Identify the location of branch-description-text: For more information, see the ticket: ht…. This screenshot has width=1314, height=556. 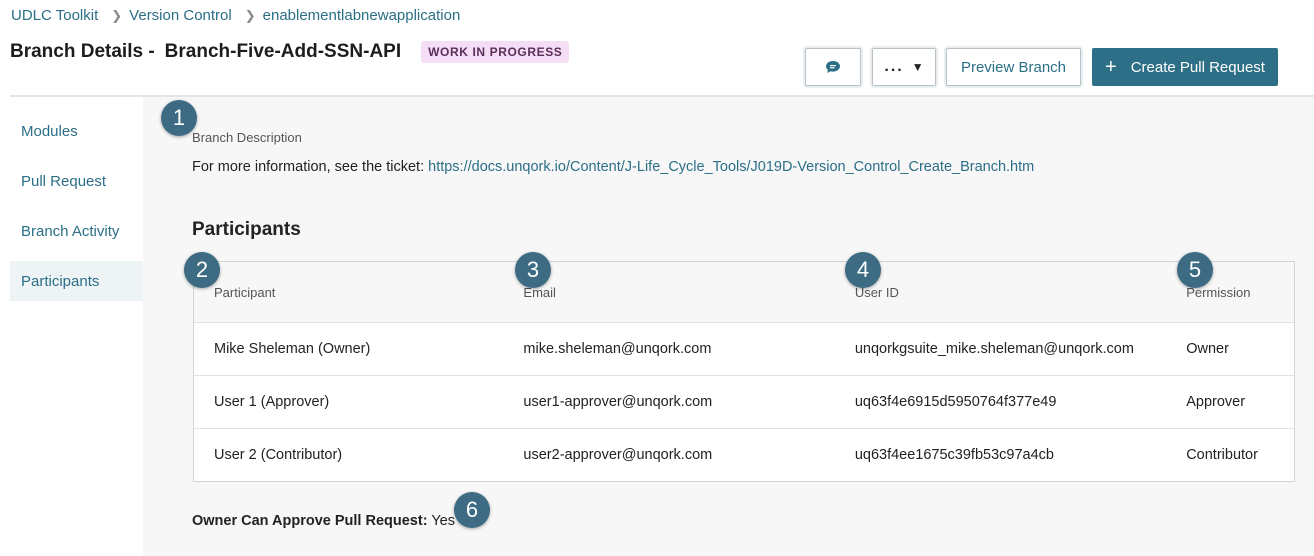
(613, 167).